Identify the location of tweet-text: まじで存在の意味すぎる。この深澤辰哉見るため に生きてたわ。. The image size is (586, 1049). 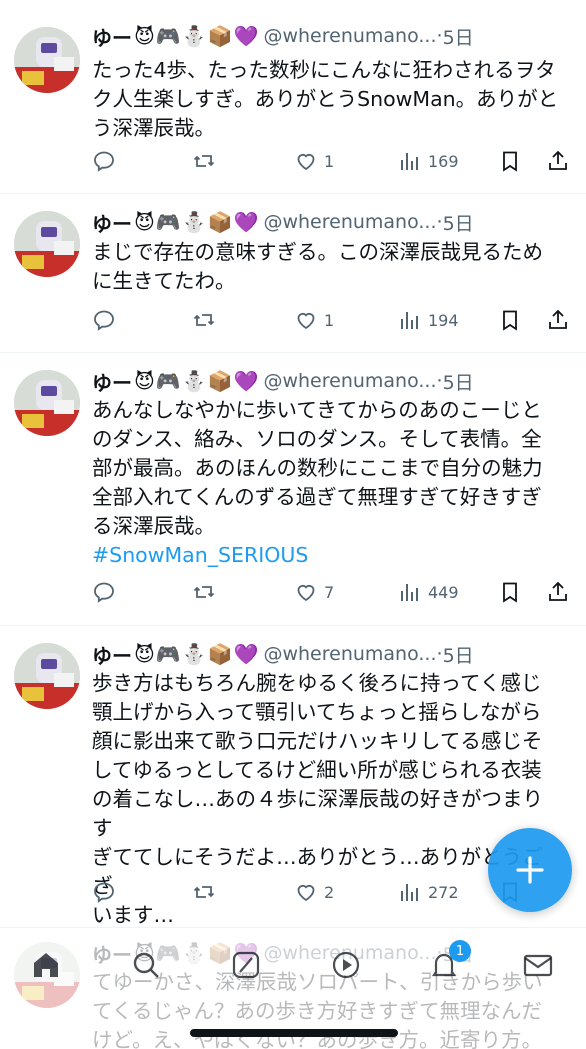
(327, 267).